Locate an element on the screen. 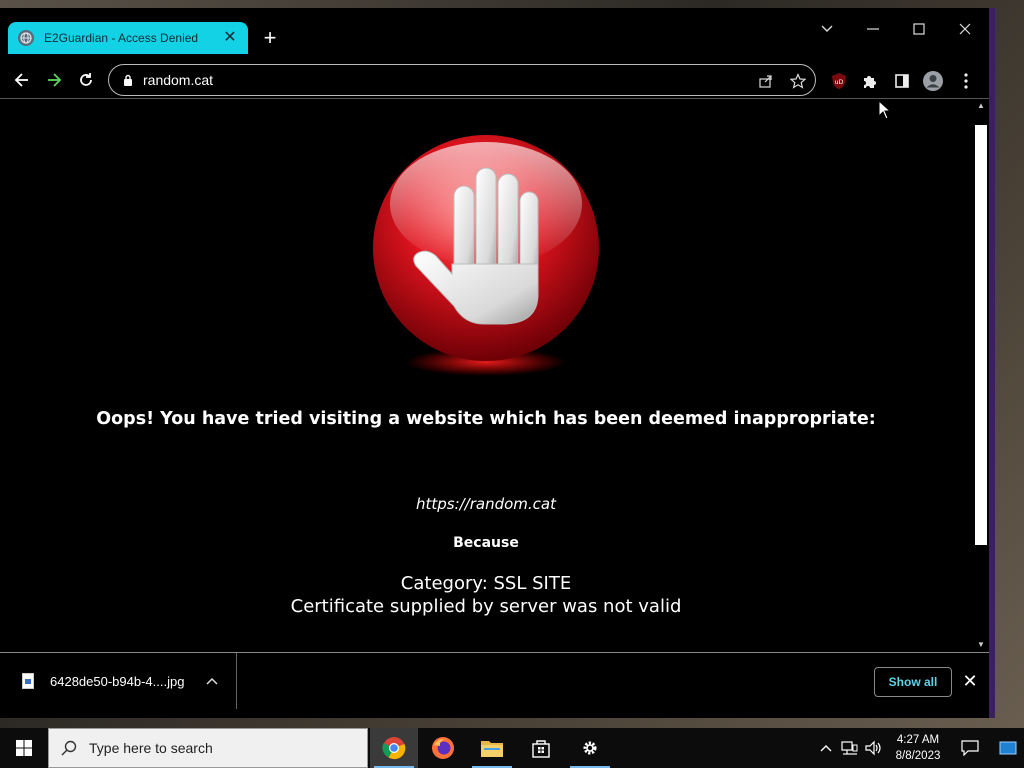  mouse-cursor-icon is located at coordinates (885, 110).